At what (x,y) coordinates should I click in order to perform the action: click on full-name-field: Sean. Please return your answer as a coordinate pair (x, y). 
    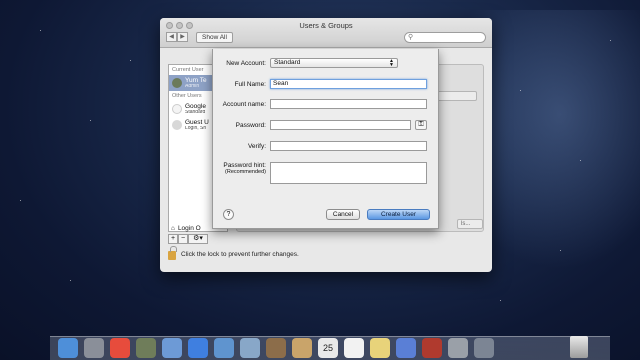
    Looking at the image, I should click on (348, 84).